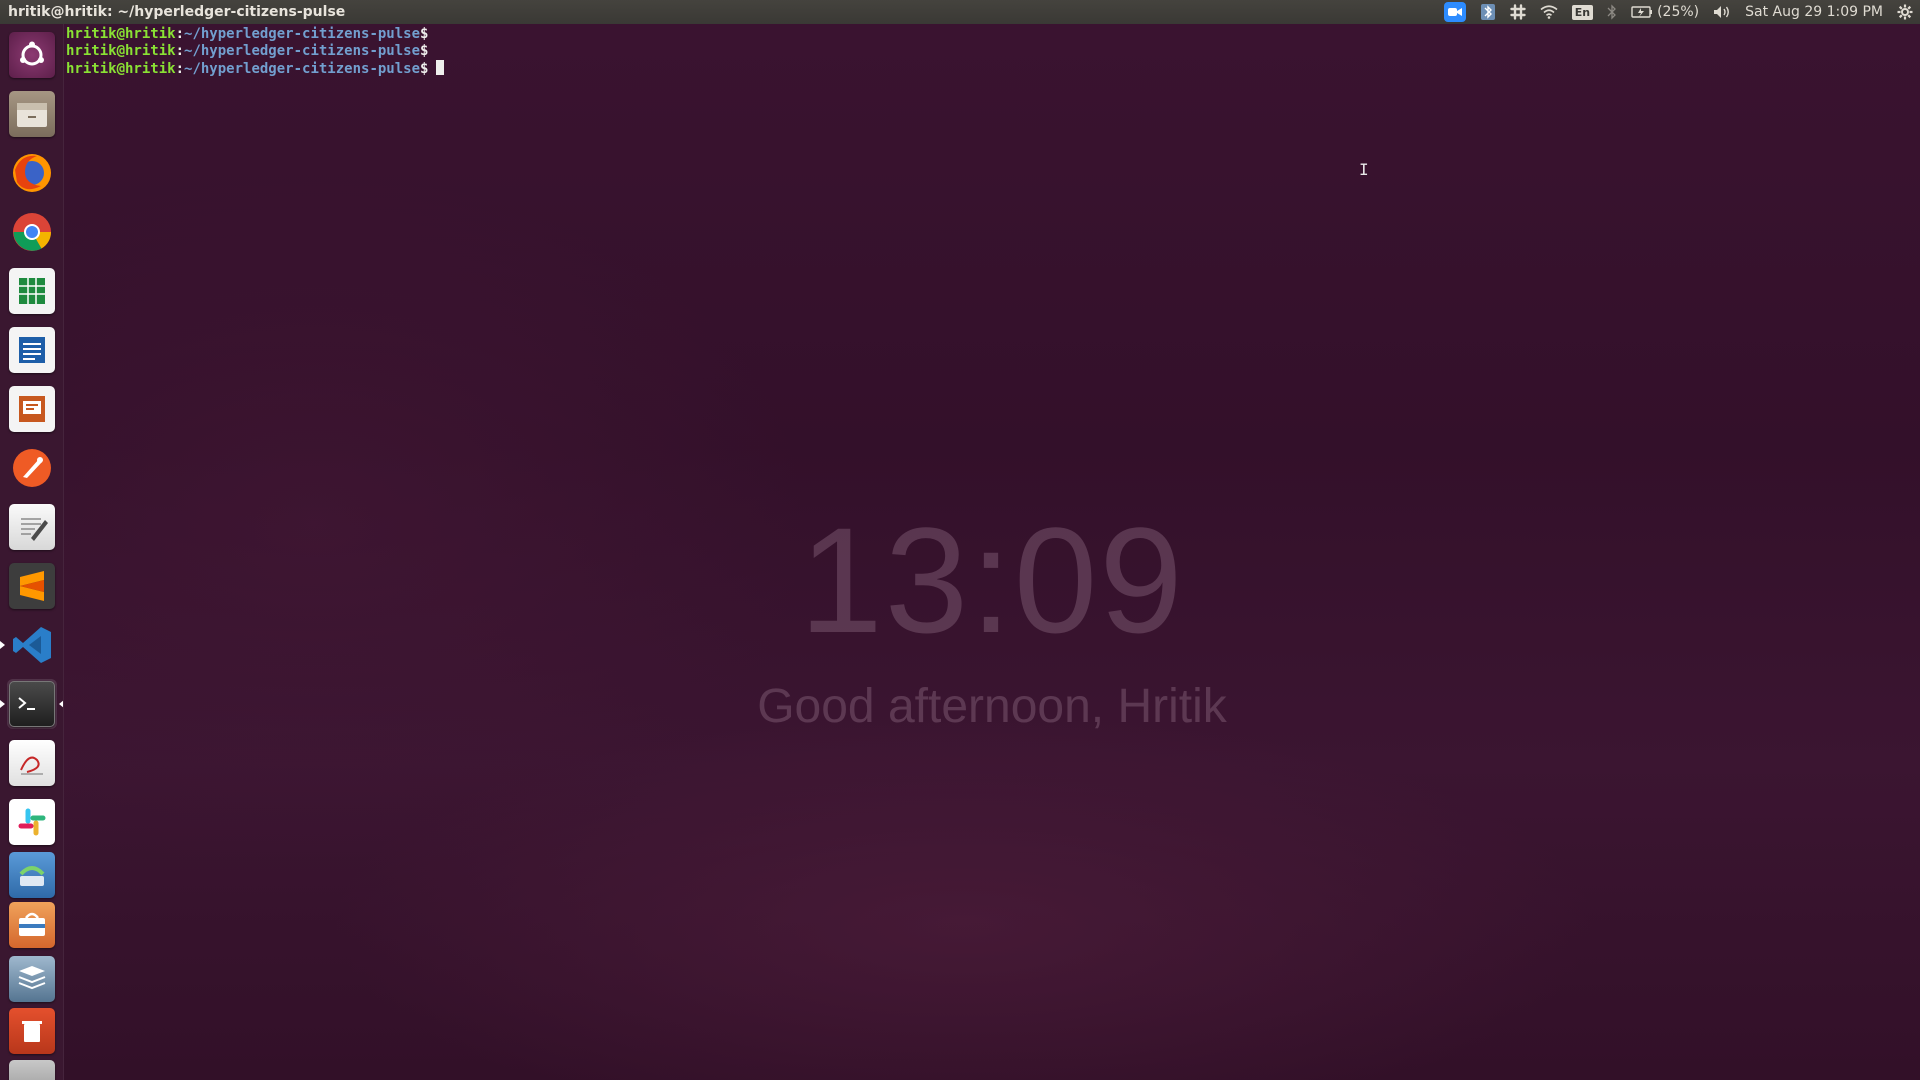 Image resolution: width=1920 pixels, height=1080 pixels. I want to click on unity-launcher, so click(32, 552).